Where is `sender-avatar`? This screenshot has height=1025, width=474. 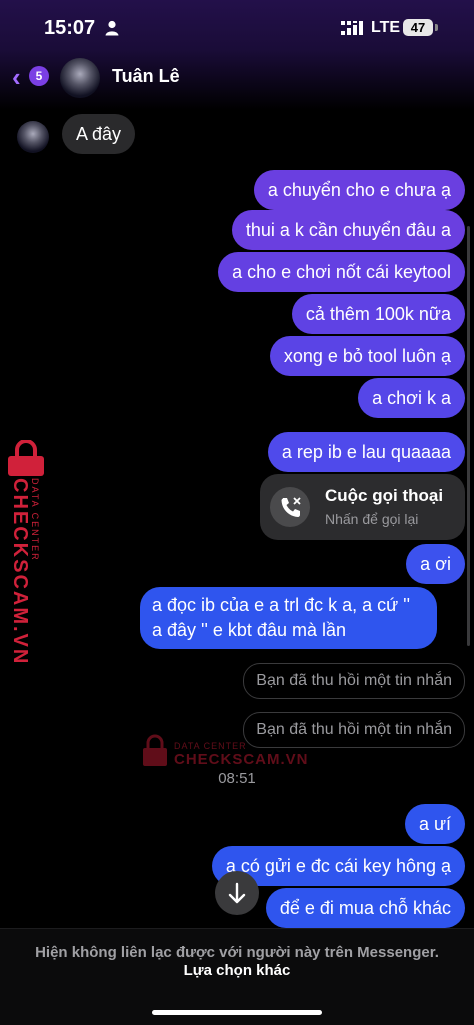
sender-avatar is located at coordinates (33, 137).